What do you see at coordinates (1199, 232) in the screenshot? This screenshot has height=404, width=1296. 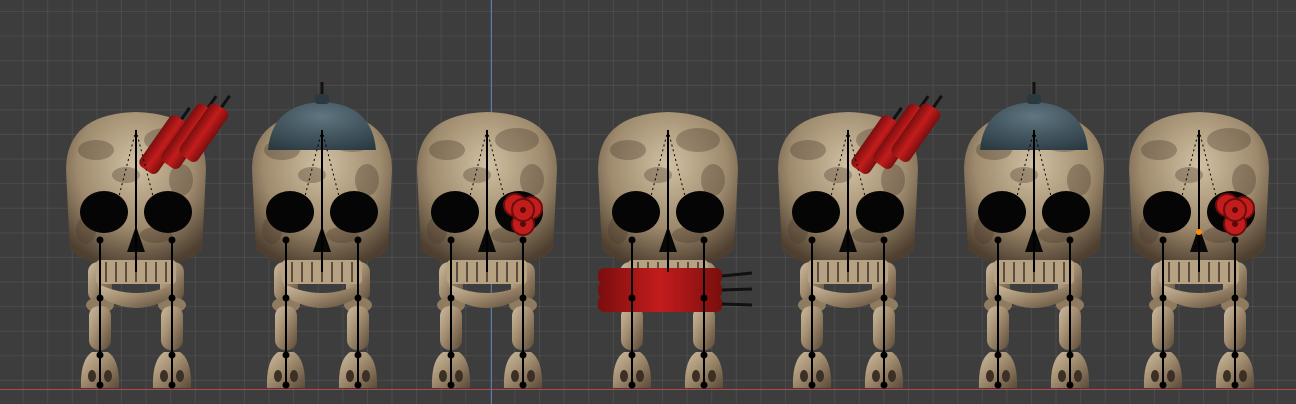 I see `origin-point` at bounding box center [1199, 232].